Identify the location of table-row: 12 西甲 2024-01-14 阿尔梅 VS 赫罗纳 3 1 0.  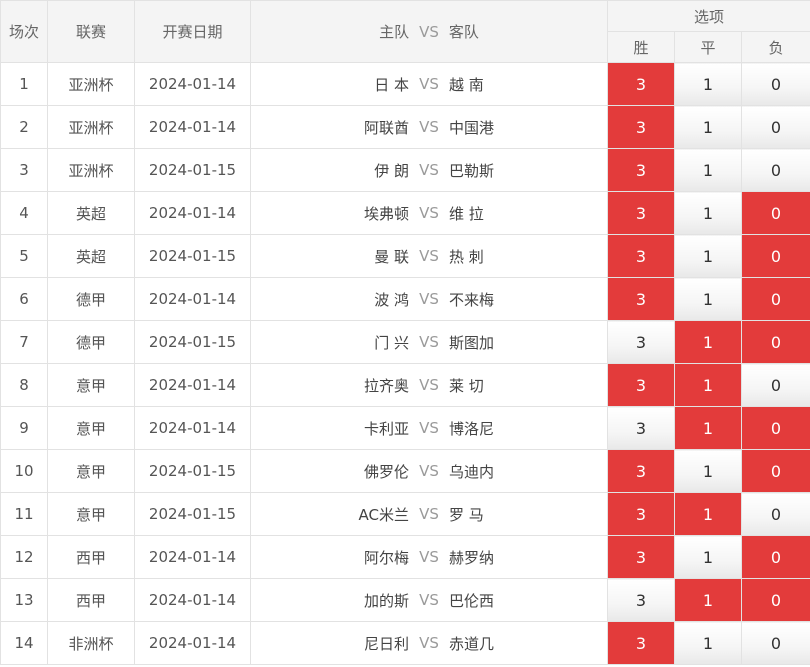
(405, 557).